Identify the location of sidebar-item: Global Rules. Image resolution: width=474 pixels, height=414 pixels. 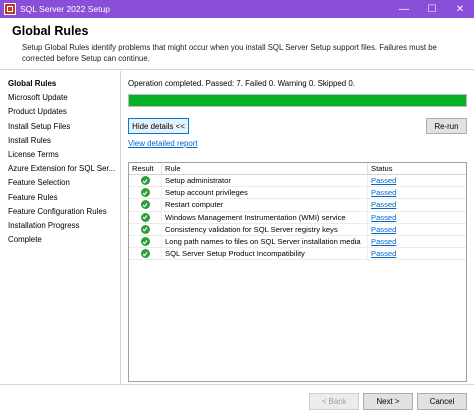
(60, 84).